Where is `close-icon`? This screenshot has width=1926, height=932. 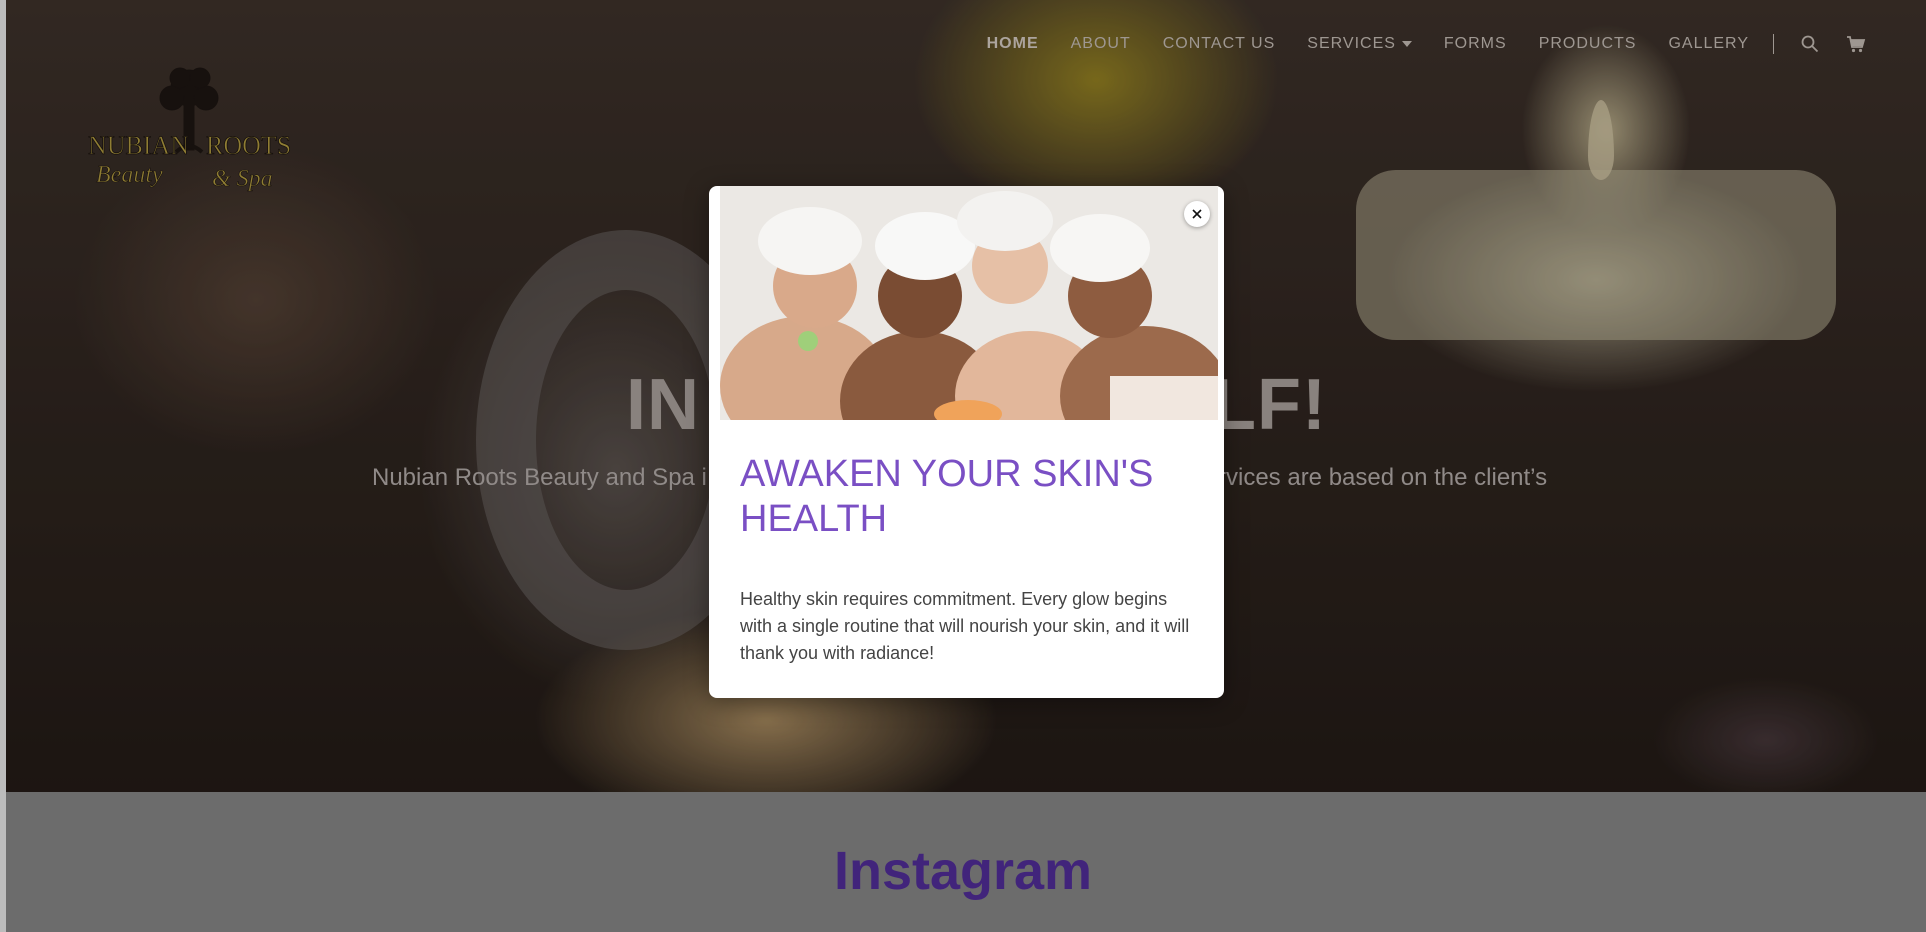 close-icon is located at coordinates (1197, 214).